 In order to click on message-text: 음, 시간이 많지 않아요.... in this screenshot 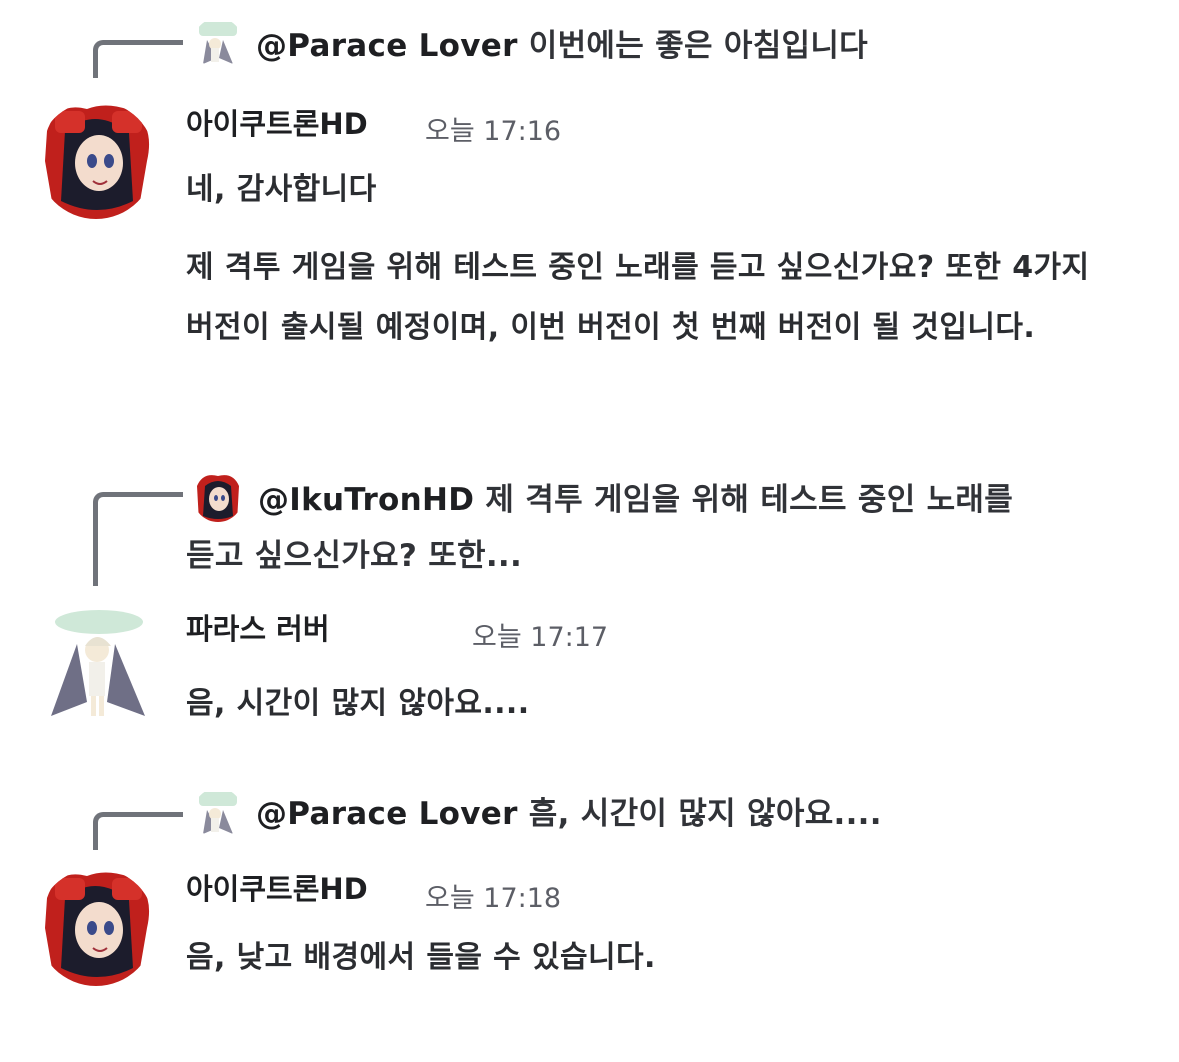, I will do `click(358, 703)`.